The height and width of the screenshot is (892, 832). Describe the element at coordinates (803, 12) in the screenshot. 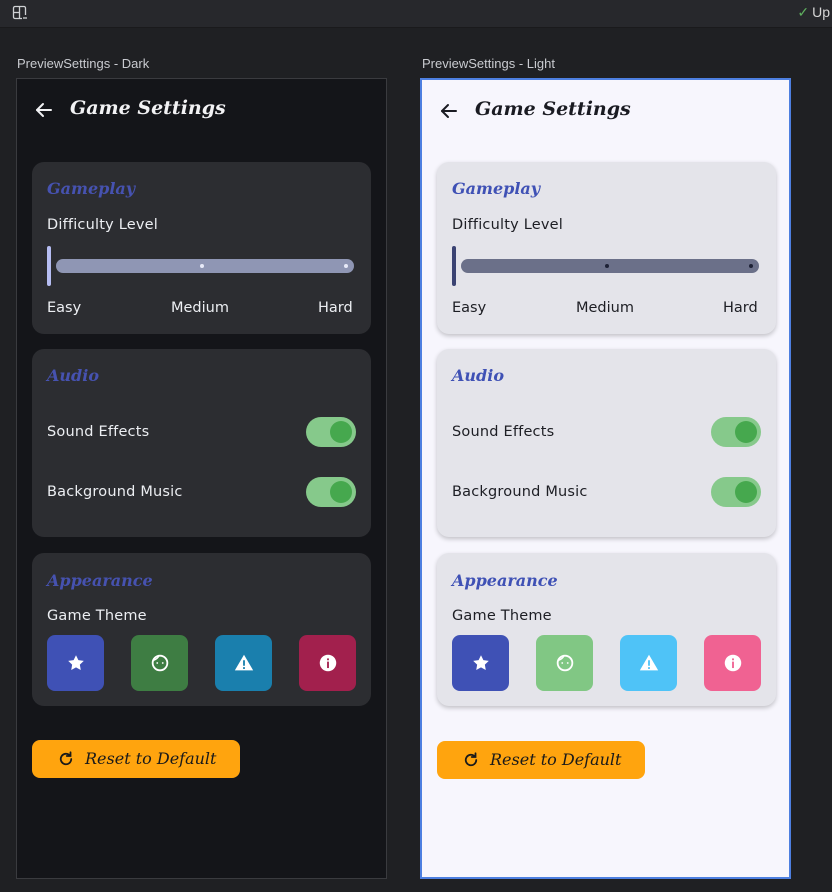

I see `check-icon: ✓` at that location.